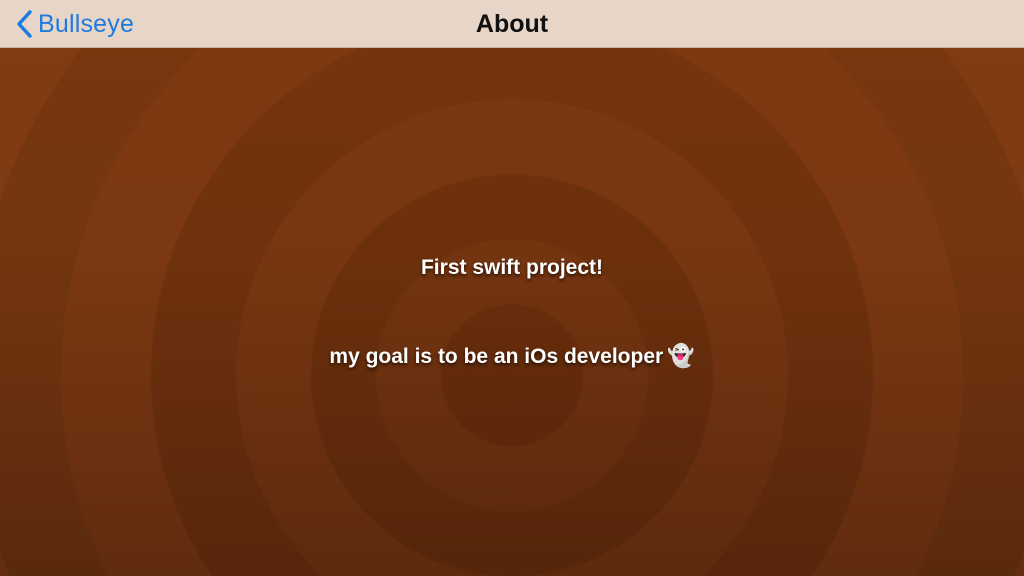 This screenshot has width=1024, height=576. I want to click on intro-text-label: First swift project!, so click(512, 267).